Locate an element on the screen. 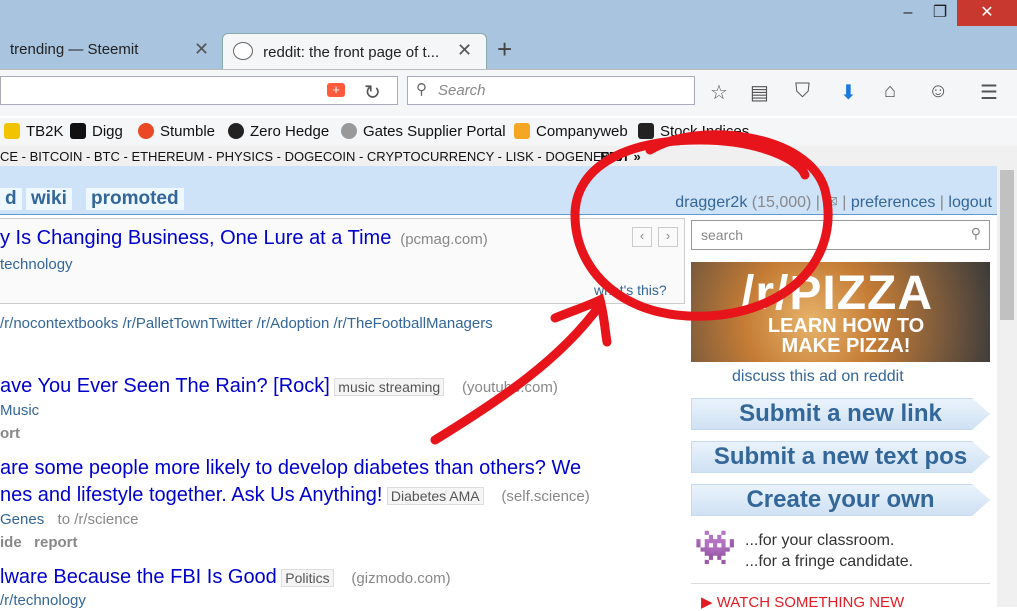 This screenshot has width=1017, height=611. annotation-circle is located at coordinates (701, 225).